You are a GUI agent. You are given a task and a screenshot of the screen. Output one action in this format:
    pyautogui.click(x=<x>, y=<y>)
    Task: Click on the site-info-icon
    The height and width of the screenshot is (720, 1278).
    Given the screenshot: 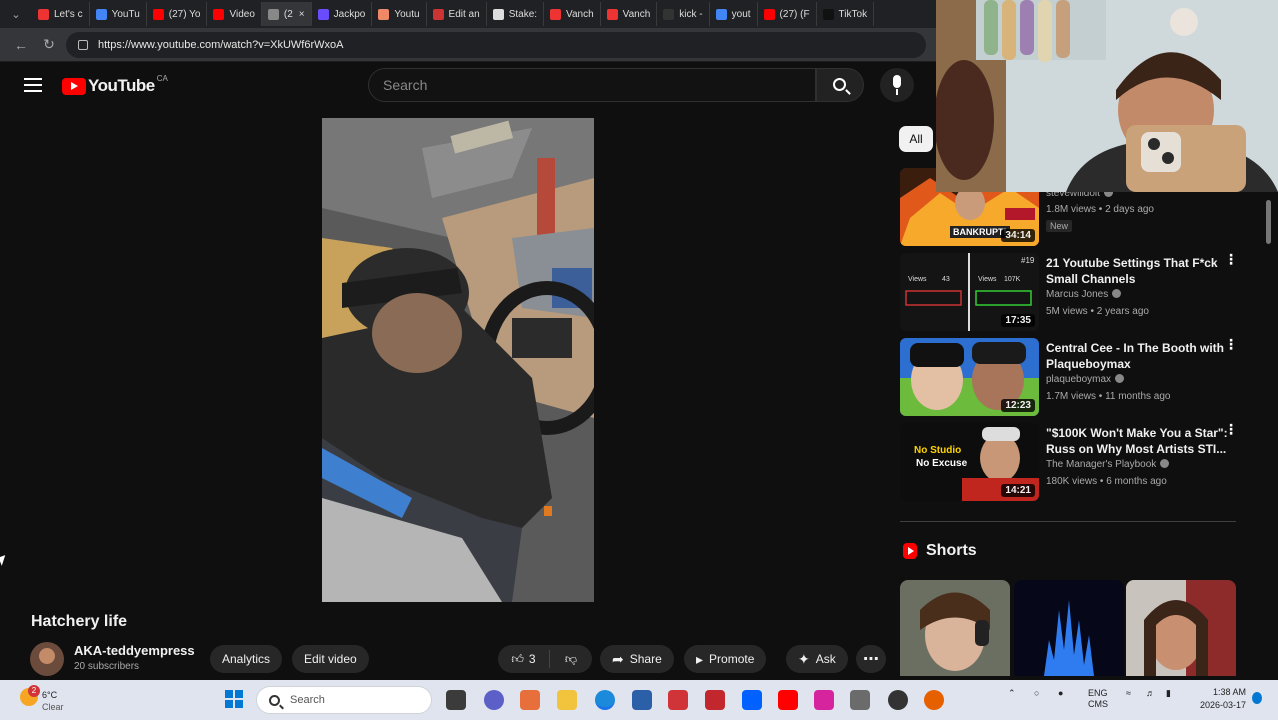 What is the action you would take?
    pyautogui.click(x=83, y=44)
    